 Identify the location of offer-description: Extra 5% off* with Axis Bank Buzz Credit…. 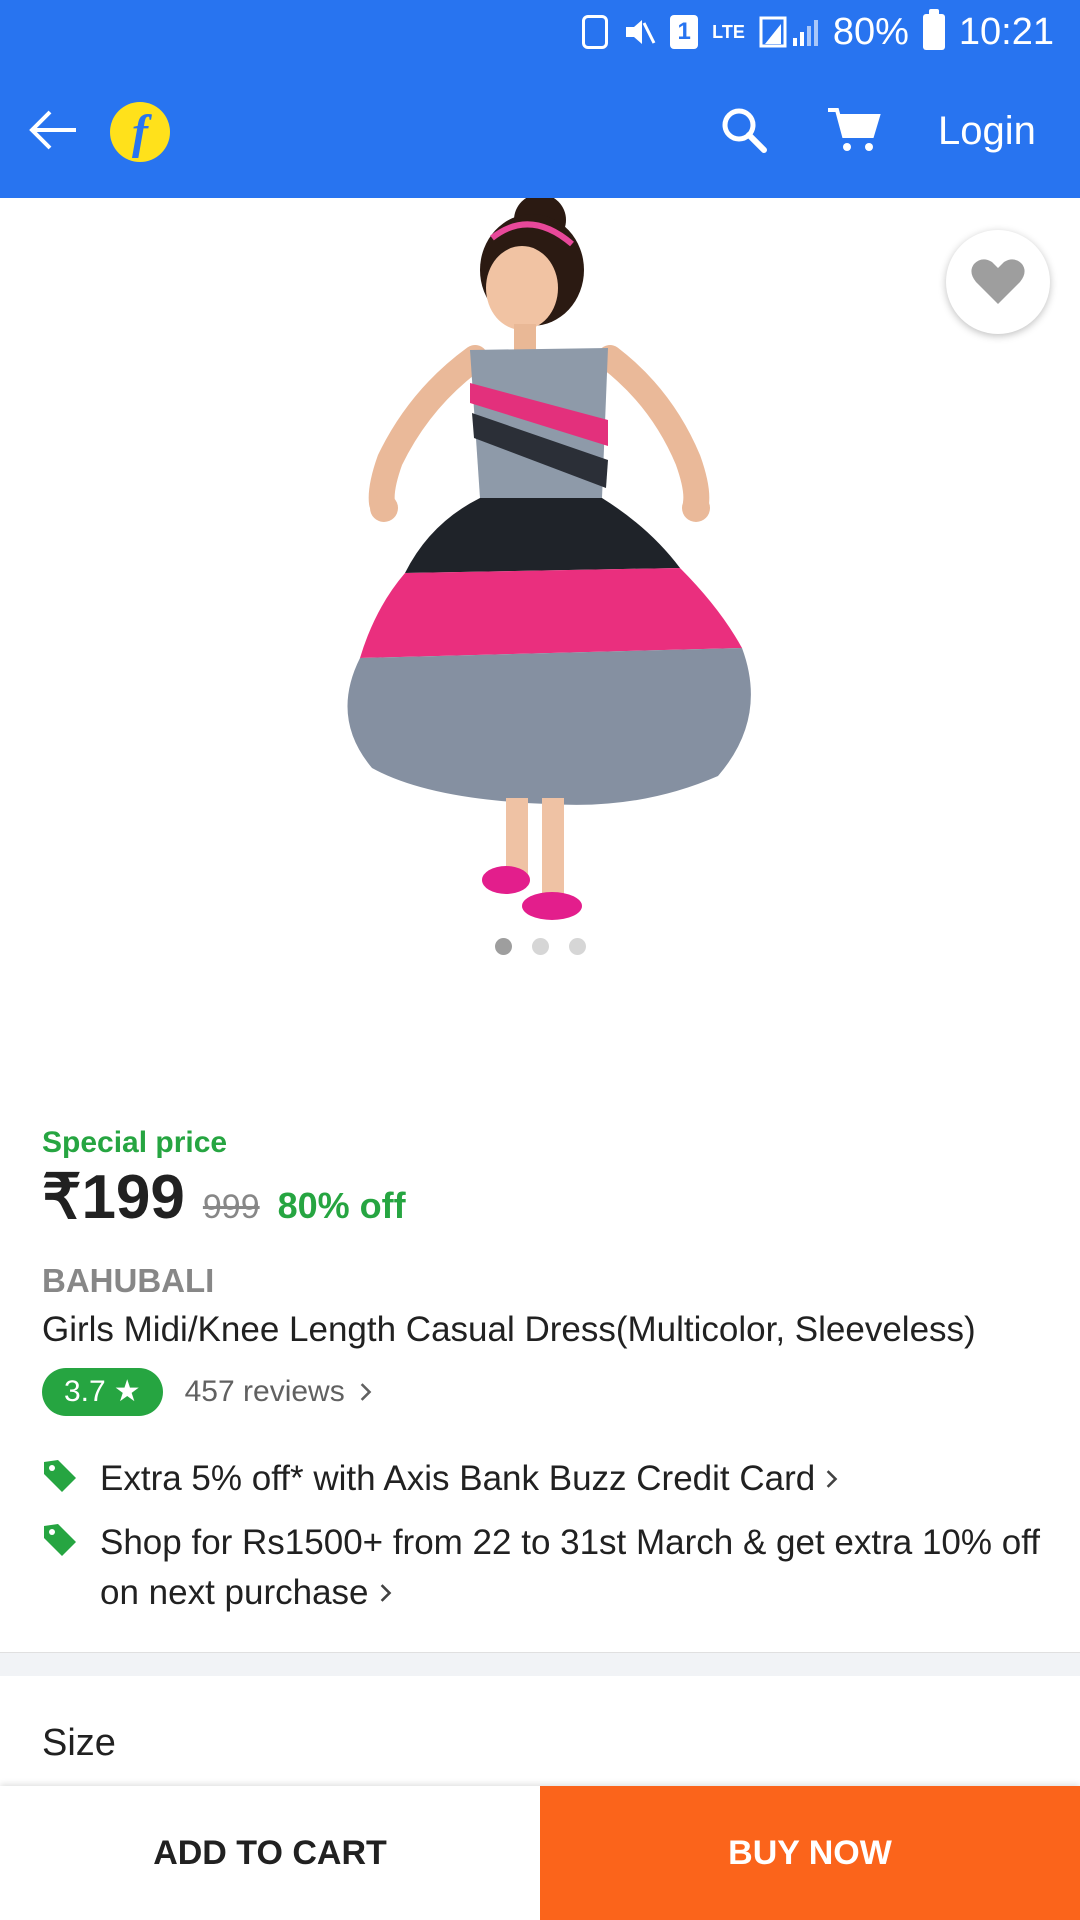
(458, 1478).